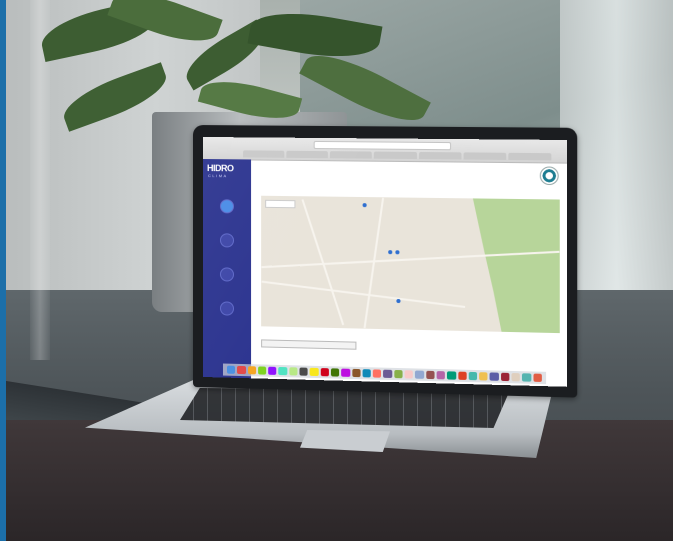 The image size is (673, 541). What do you see at coordinates (549, 176) in the screenshot?
I see `org-seal-icon` at bounding box center [549, 176].